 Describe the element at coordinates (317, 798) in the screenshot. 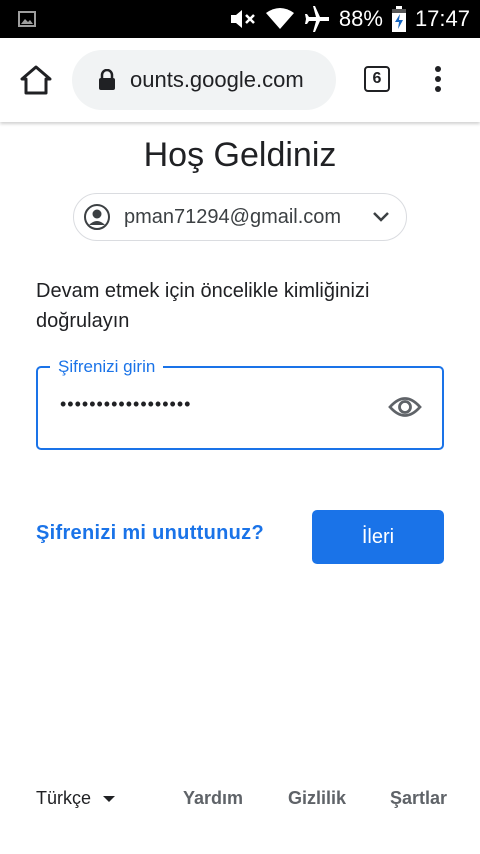

I see `privacy-link: Gizlilik` at that location.